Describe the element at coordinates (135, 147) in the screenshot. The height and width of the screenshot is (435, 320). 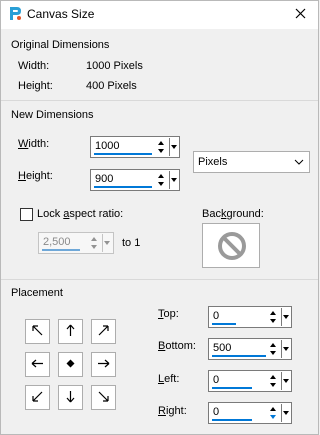
I see `width-field: 1000` at that location.